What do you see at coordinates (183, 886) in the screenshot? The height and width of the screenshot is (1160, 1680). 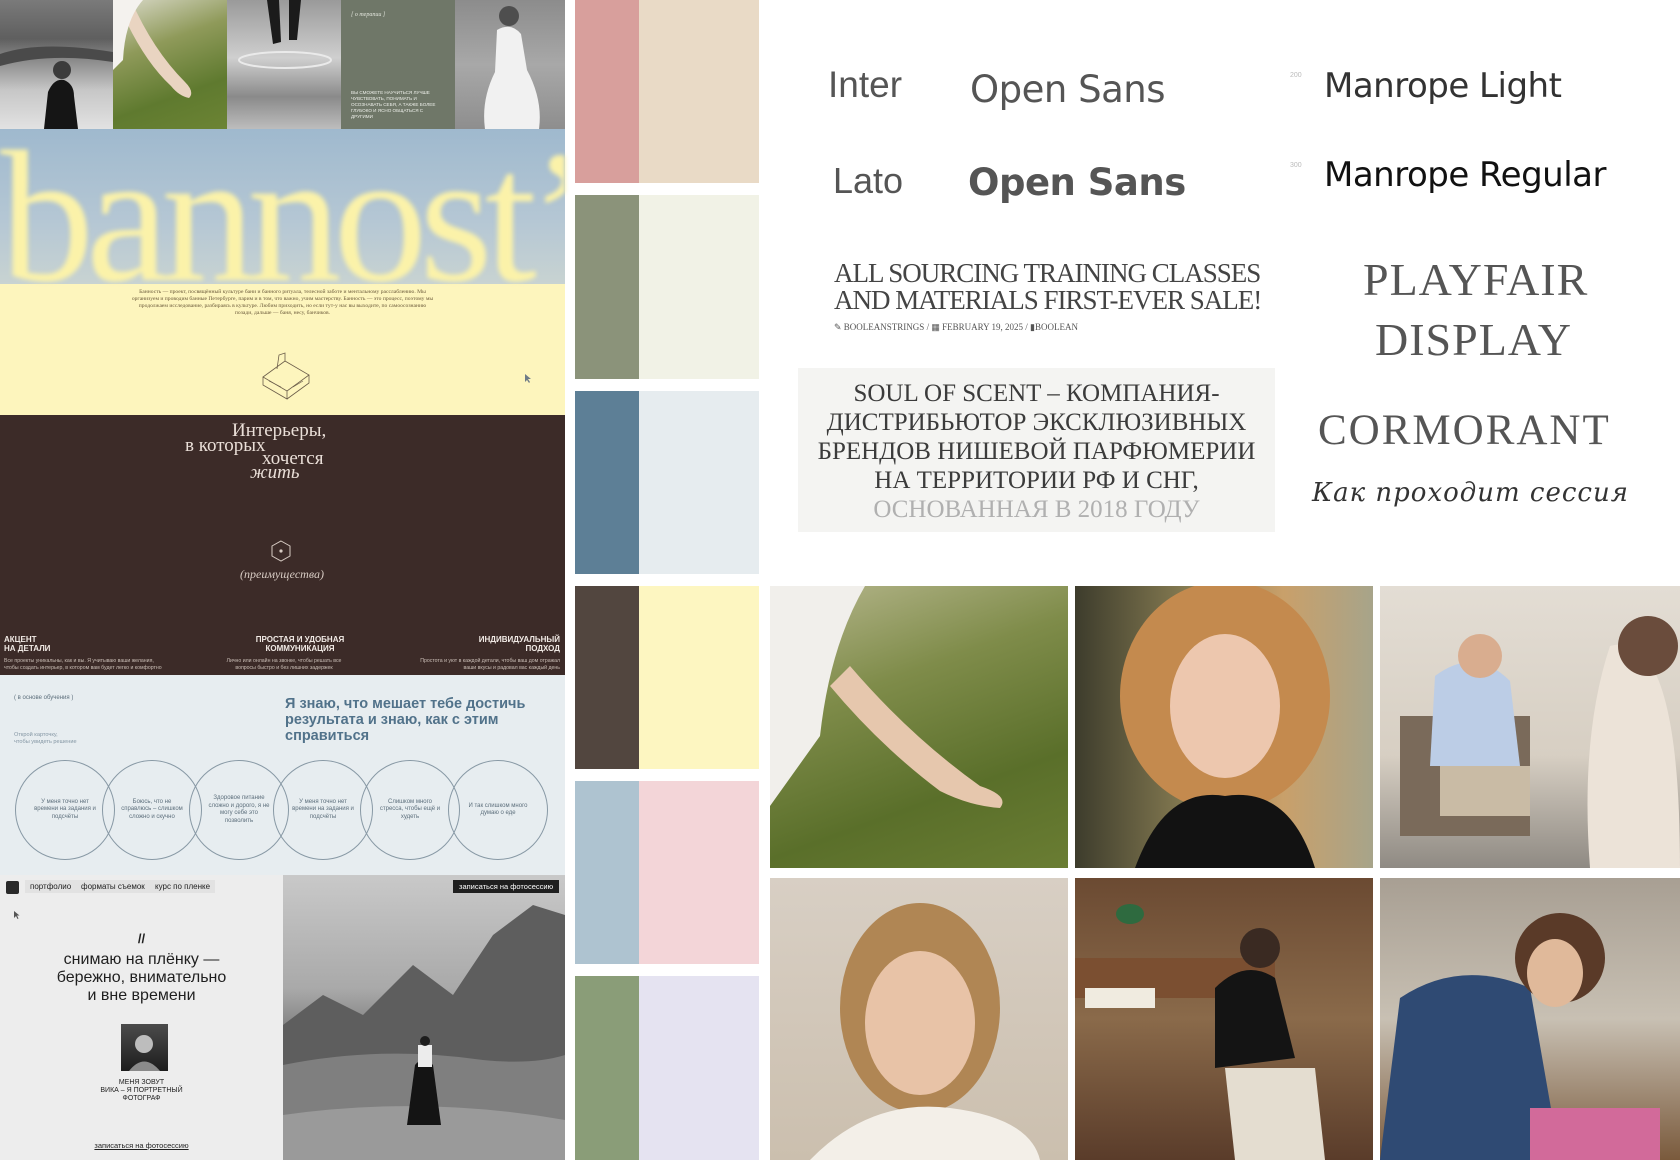 I see `nav-film-course: курс по пленке` at bounding box center [183, 886].